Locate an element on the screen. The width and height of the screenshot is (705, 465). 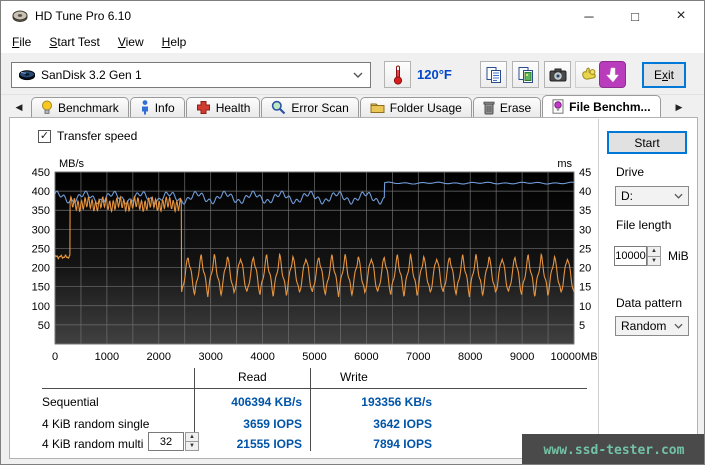
file-length-input is located at coordinates (630, 256).